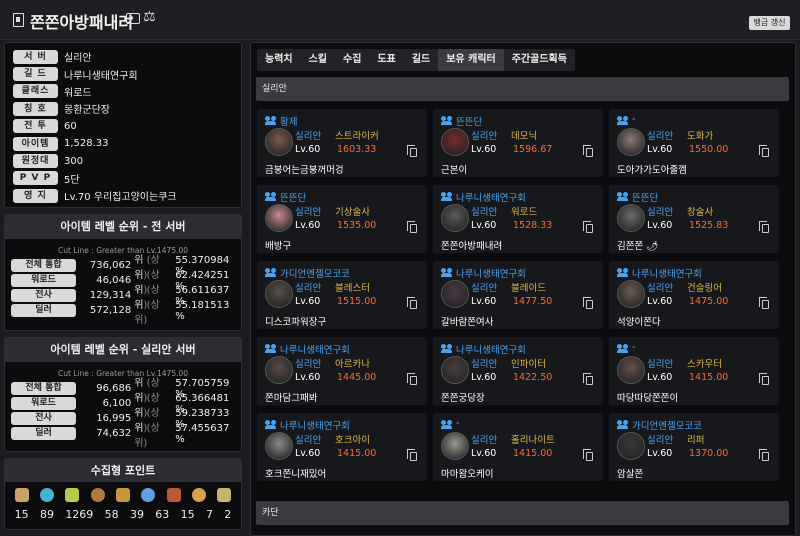 The image size is (800, 536). I want to click on id-card-icon, so click(133, 18).